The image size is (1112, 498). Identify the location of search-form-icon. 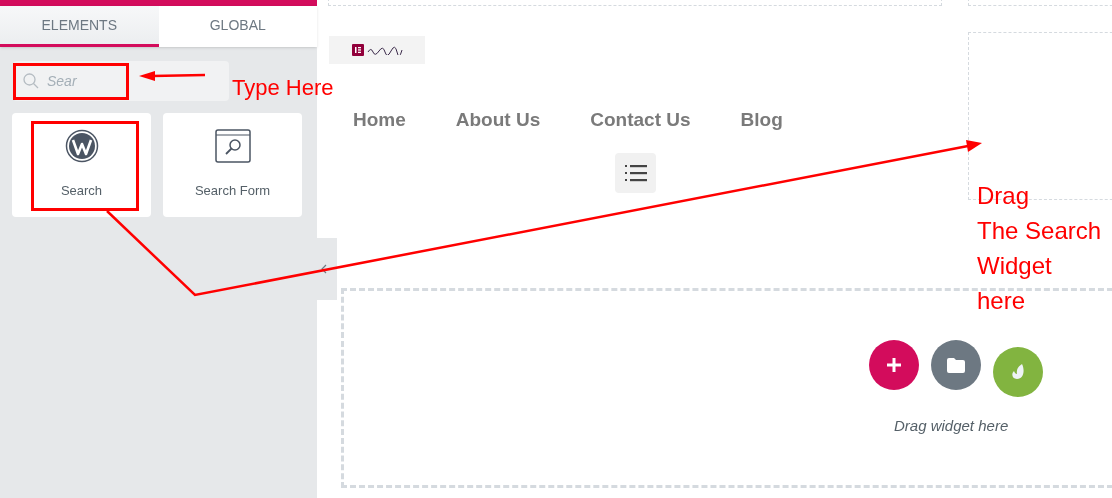
(232, 146).